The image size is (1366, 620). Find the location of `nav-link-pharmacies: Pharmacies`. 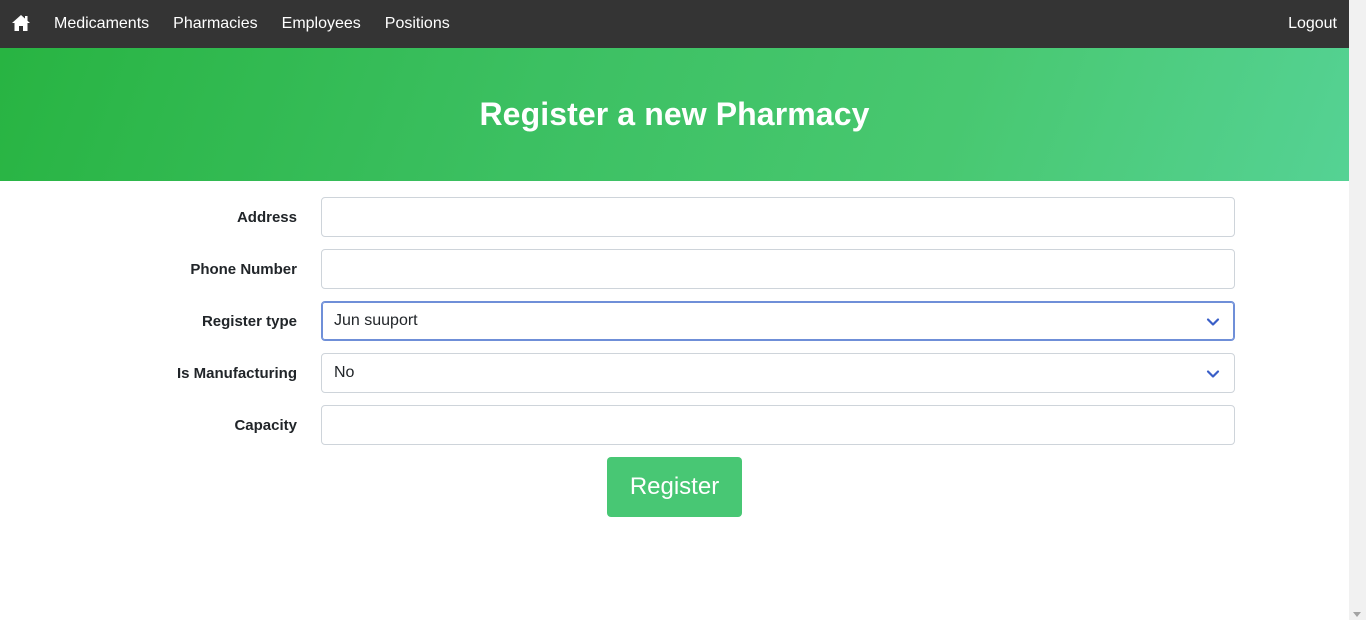

nav-link-pharmacies: Pharmacies is located at coordinates (215, 24).